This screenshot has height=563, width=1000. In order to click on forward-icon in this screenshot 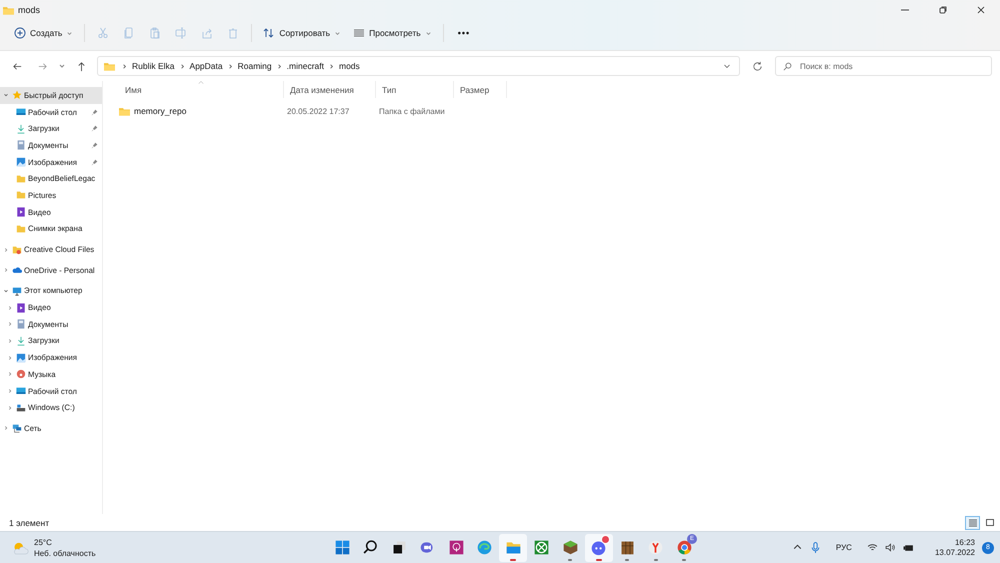, I will do `click(42, 66)`.